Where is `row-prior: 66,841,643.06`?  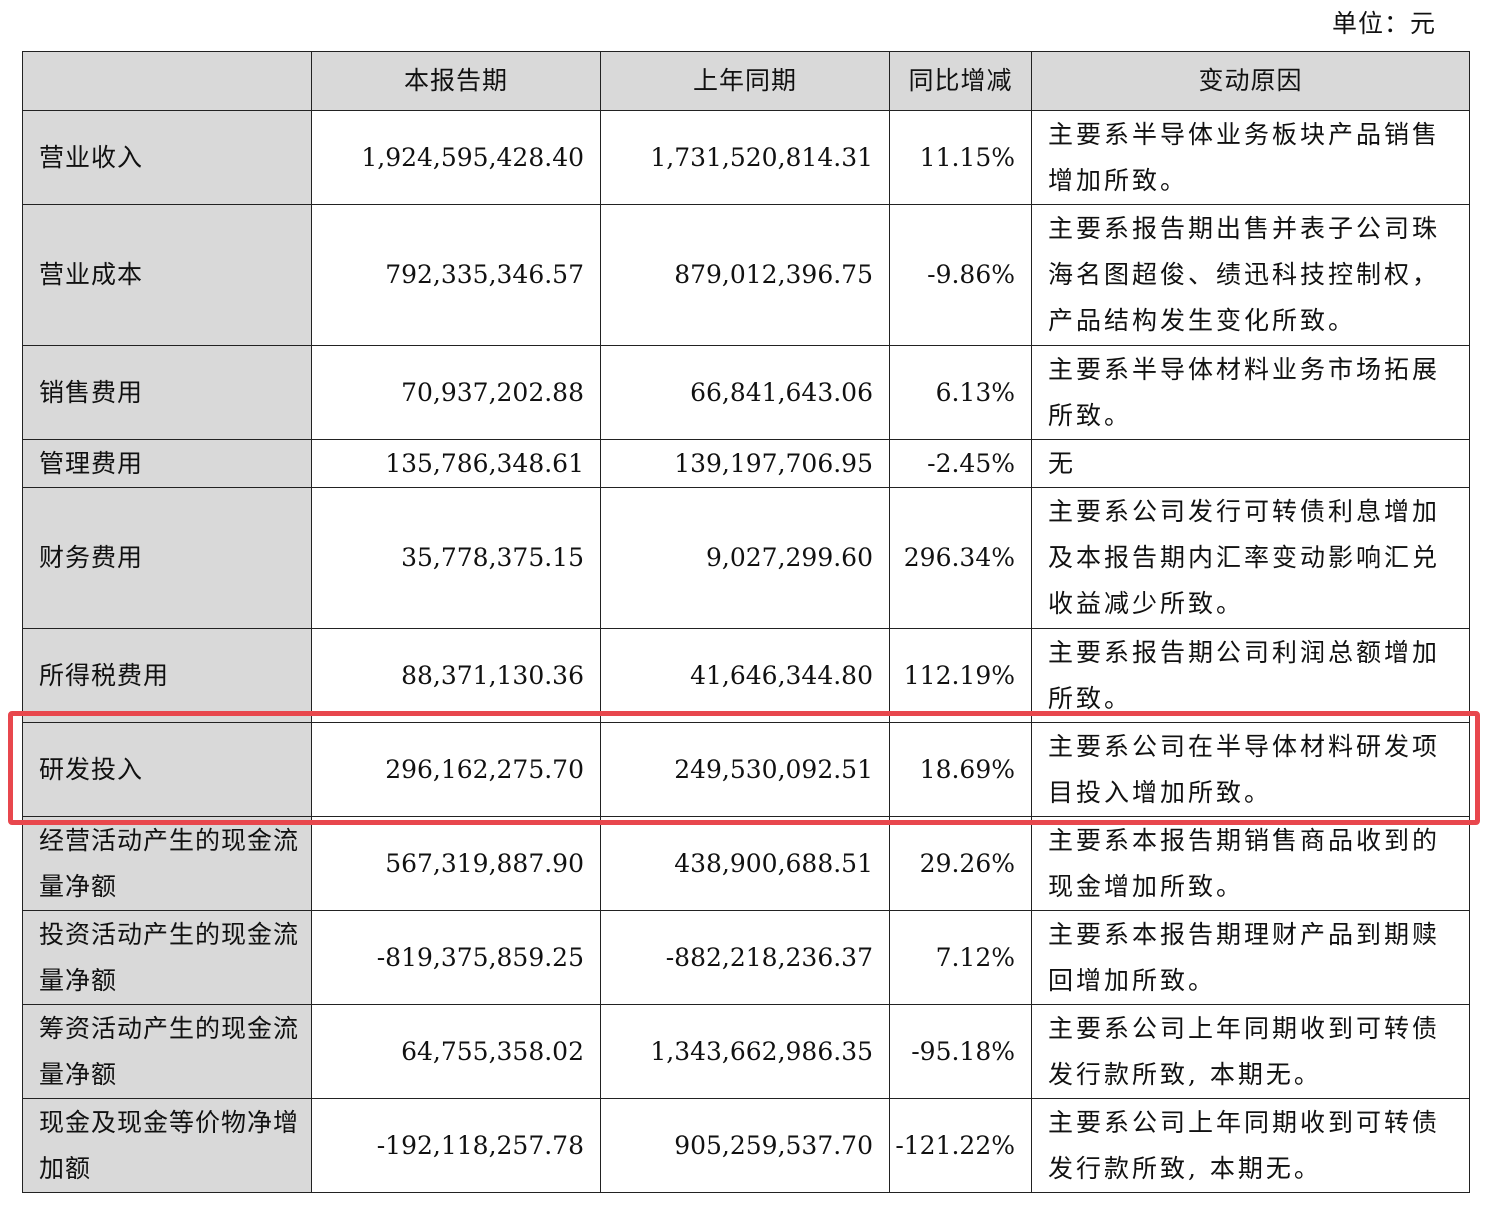
row-prior: 66,841,643.06 is located at coordinates (745, 392).